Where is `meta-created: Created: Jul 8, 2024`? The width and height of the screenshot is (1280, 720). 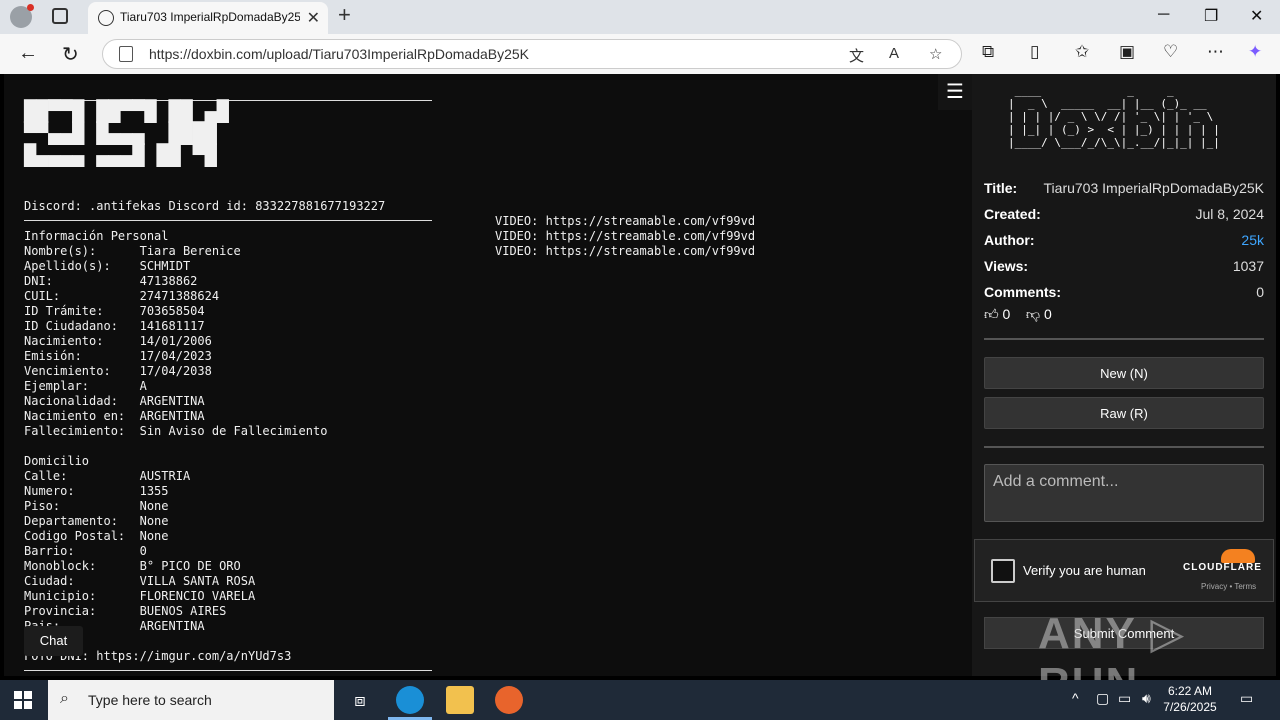
meta-created: Created: Jul 8, 2024 is located at coordinates (1124, 216).